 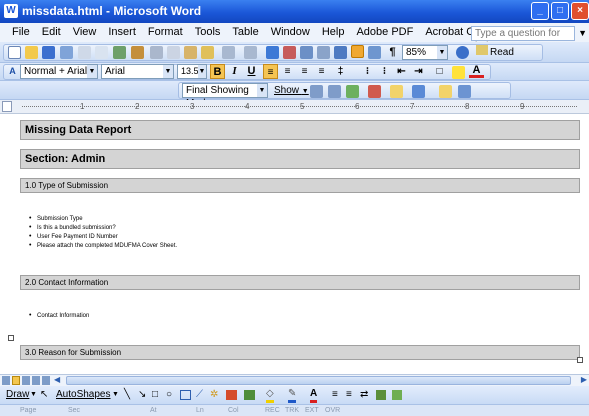 I want to click on bullets-icon: ⁝, so click(x=384, y=71).